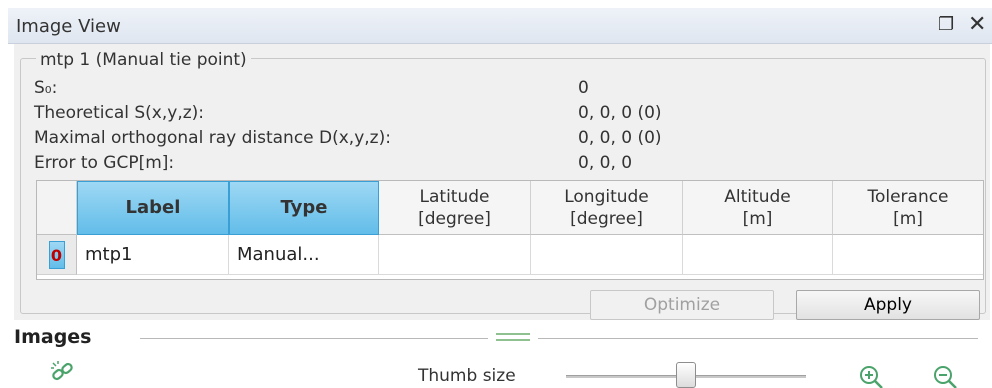  Describe the element at coordinates (104, 163) in the screenshot. I see `error-gcp-label: Error to GCP[m]:` at that location.